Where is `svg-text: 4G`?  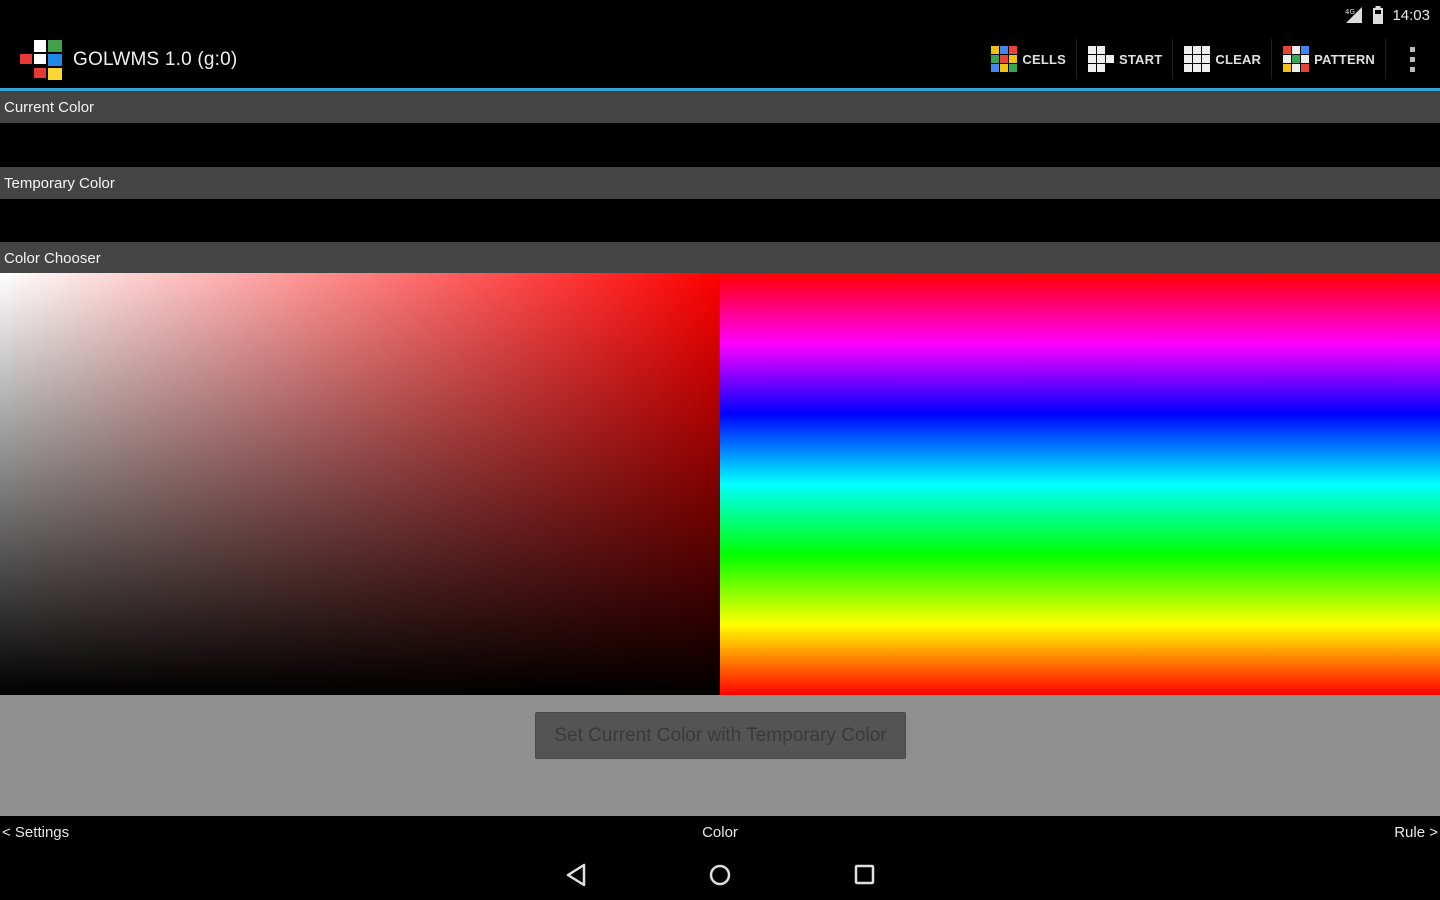 svg-text: 4G is located at coordinates (1350, 12).